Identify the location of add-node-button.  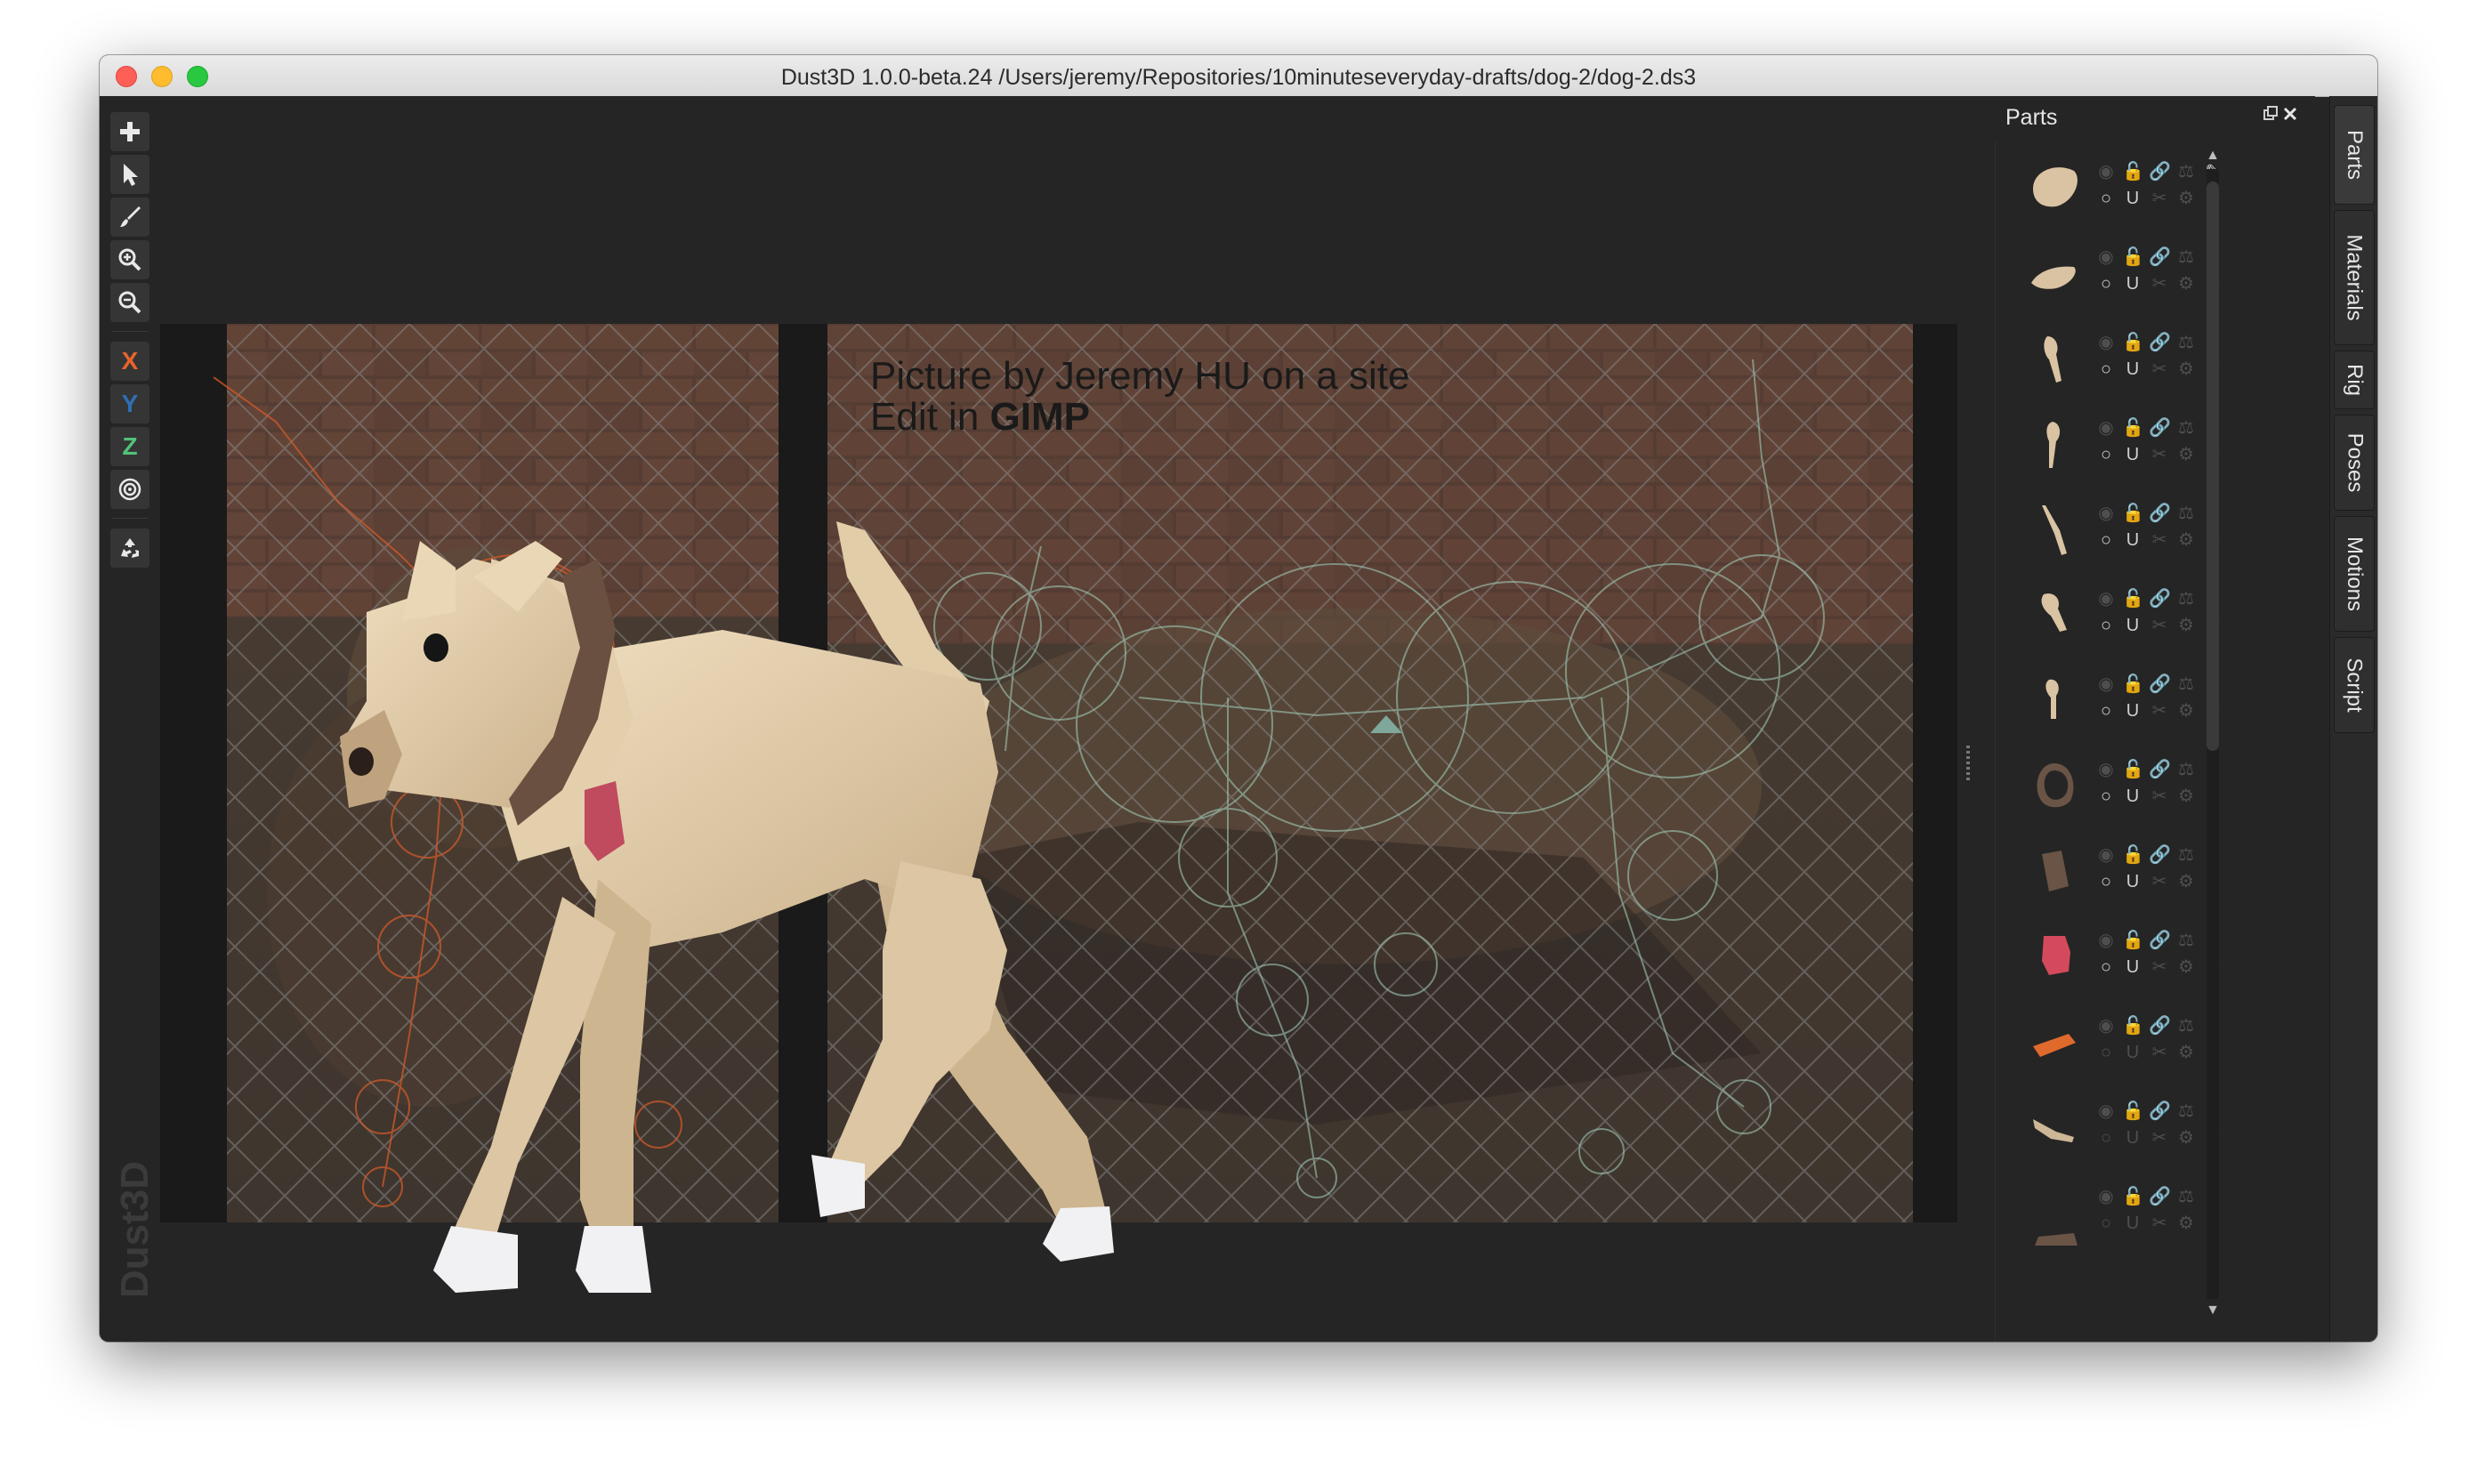
(129, 131).